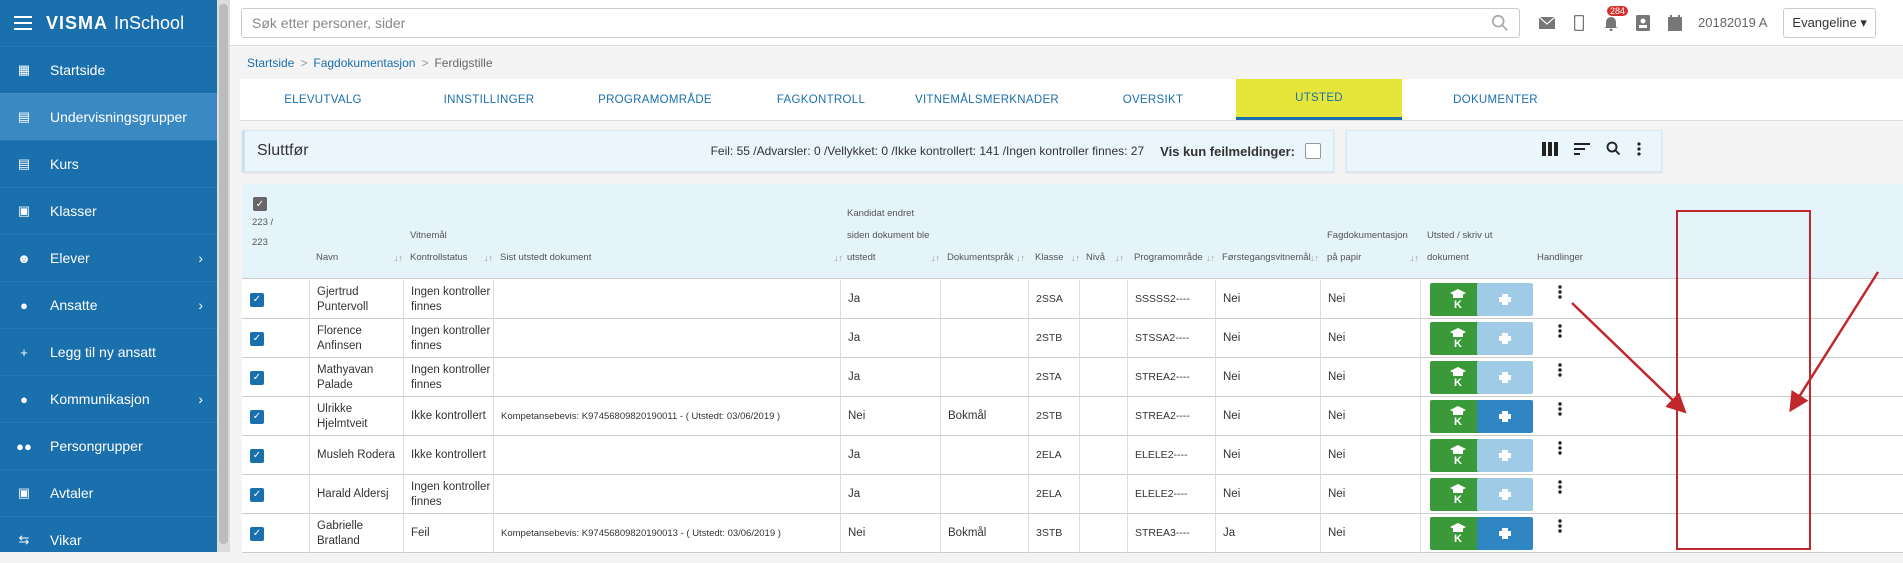  What do you see at coordinates (1547, 23) in the screenshot?
I see `mail-icon` at bounding box center [1547, 23].